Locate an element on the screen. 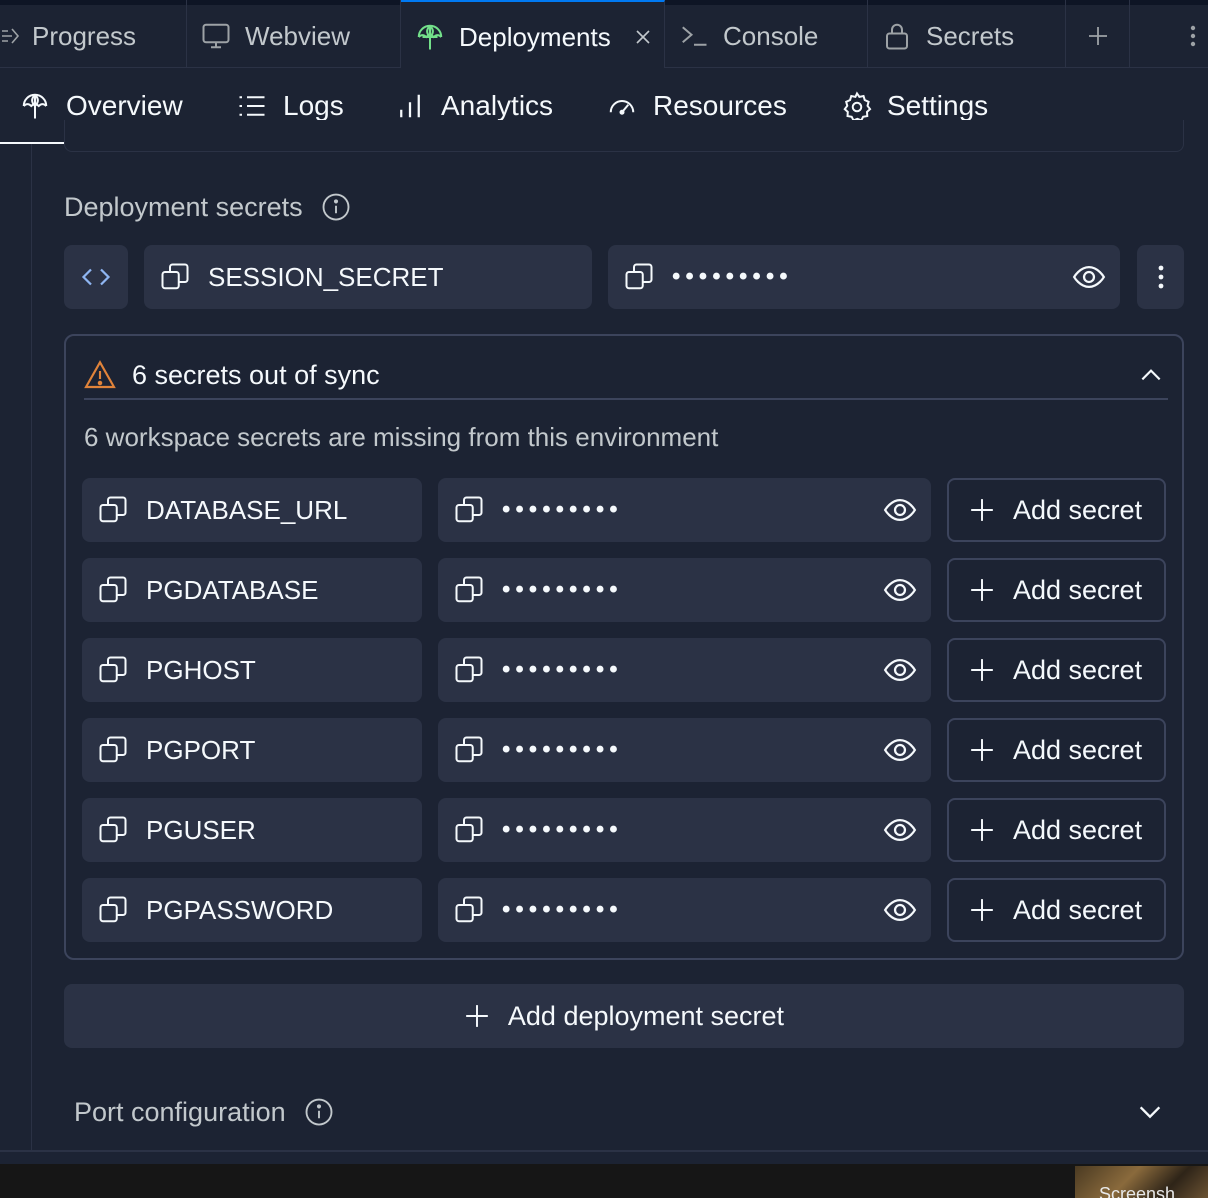 The height and width of the screenshot is (1198, 1208). subnav-label: Analytics is located at coordinates (497, 105).